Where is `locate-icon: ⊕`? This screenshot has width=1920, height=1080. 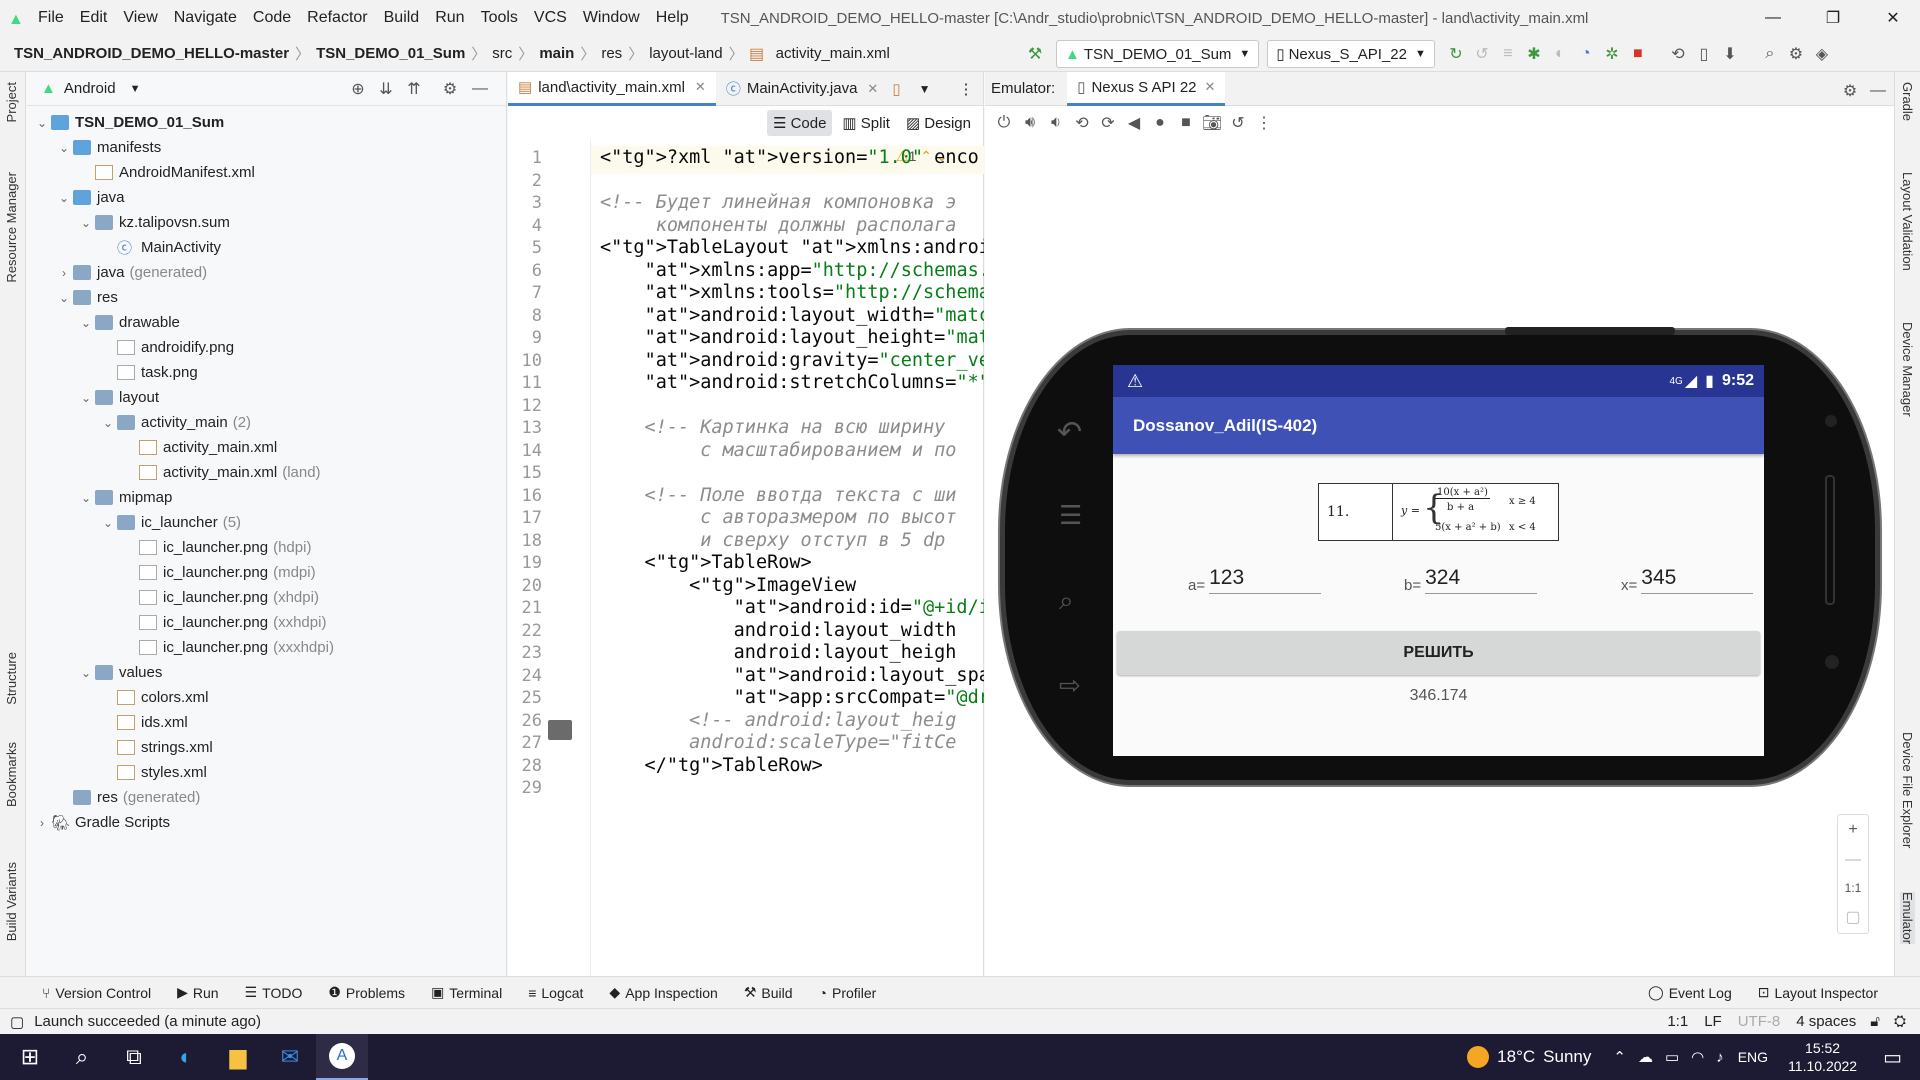 locate-icon: ⊕ is located at coordinates (358, 89).